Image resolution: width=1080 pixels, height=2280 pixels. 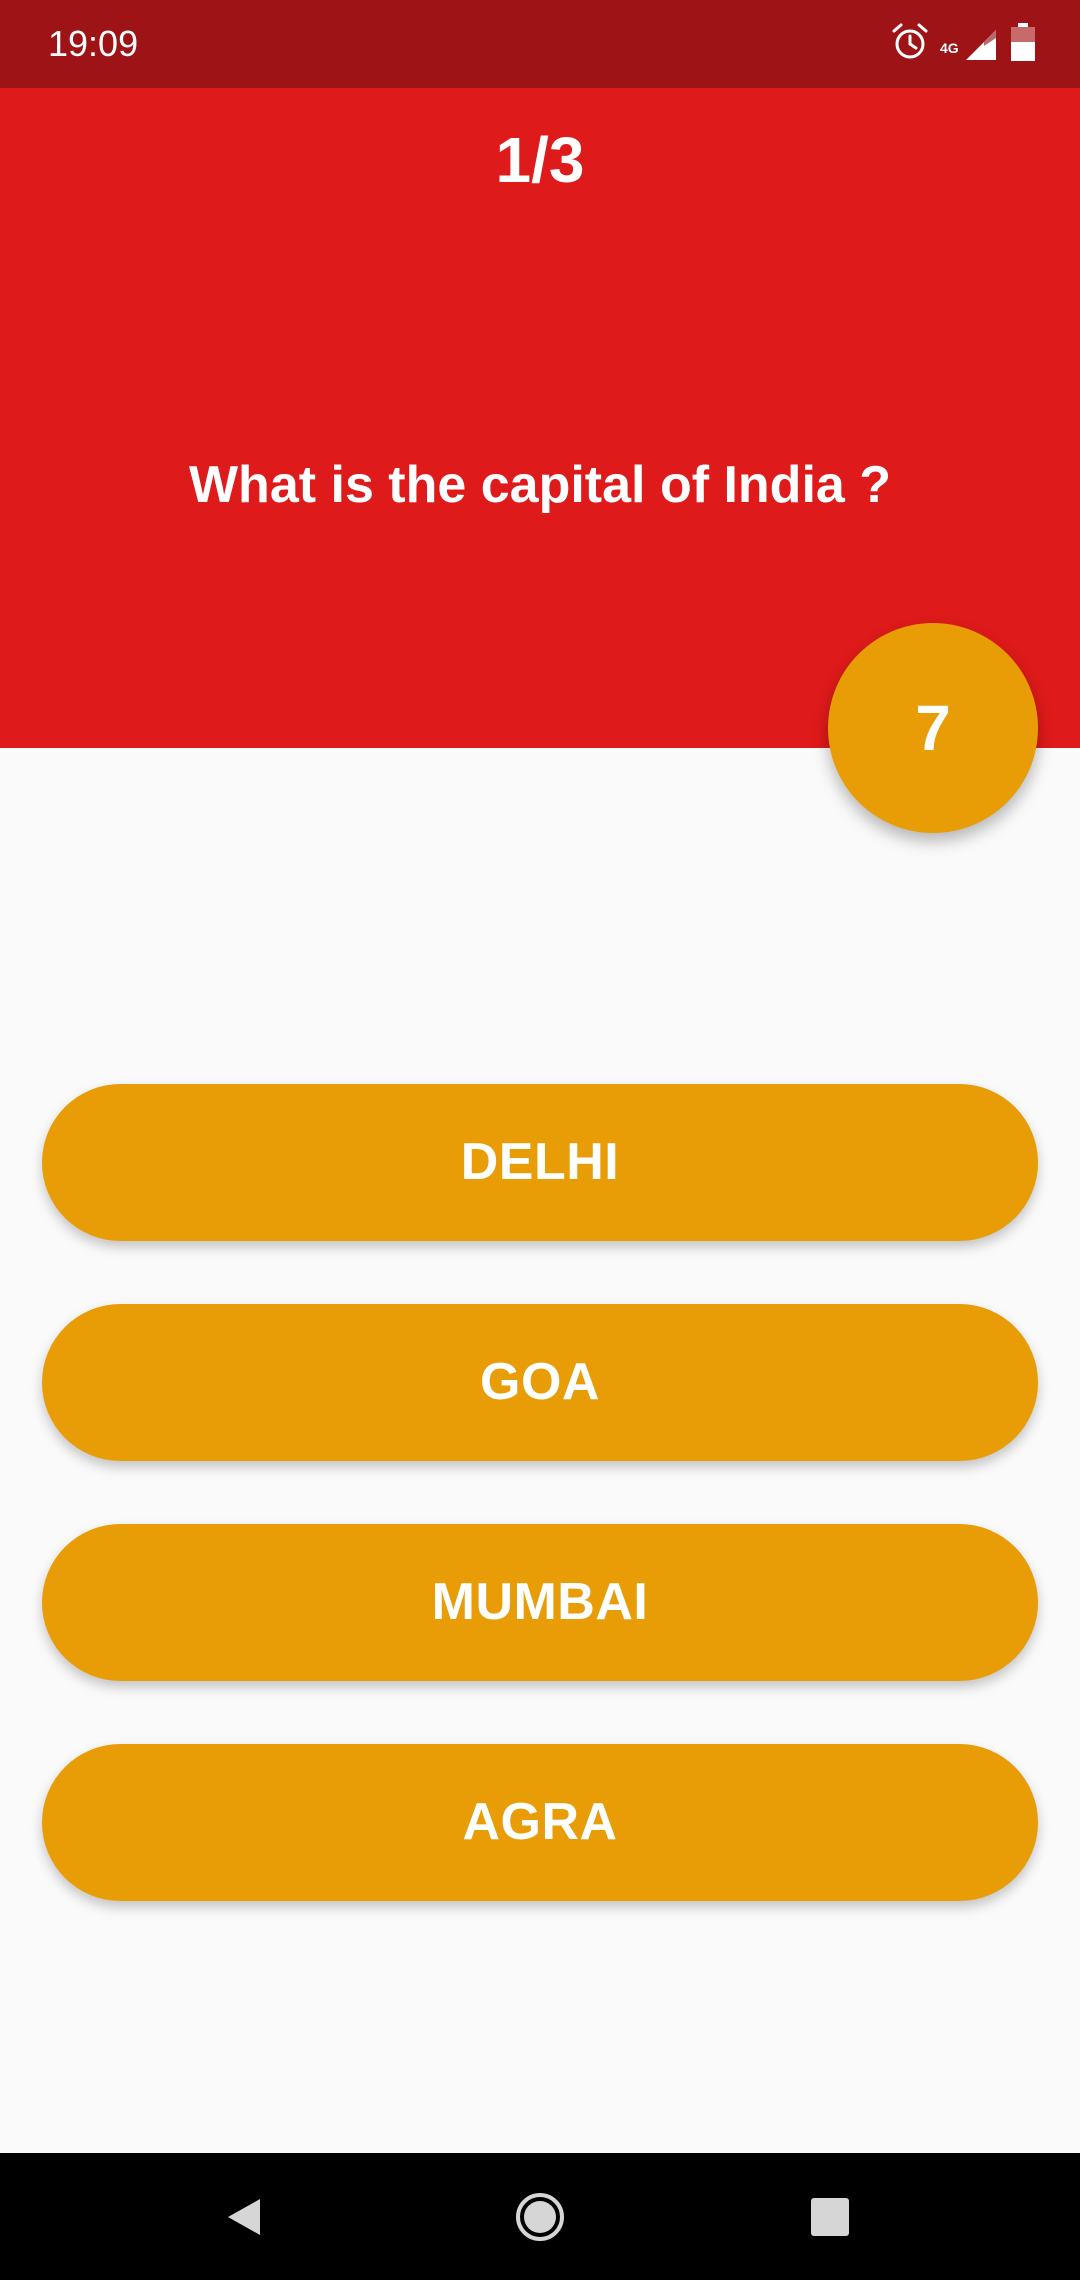 I want to click on answer-button-goa: GOA, so click(x=540, y=1382).